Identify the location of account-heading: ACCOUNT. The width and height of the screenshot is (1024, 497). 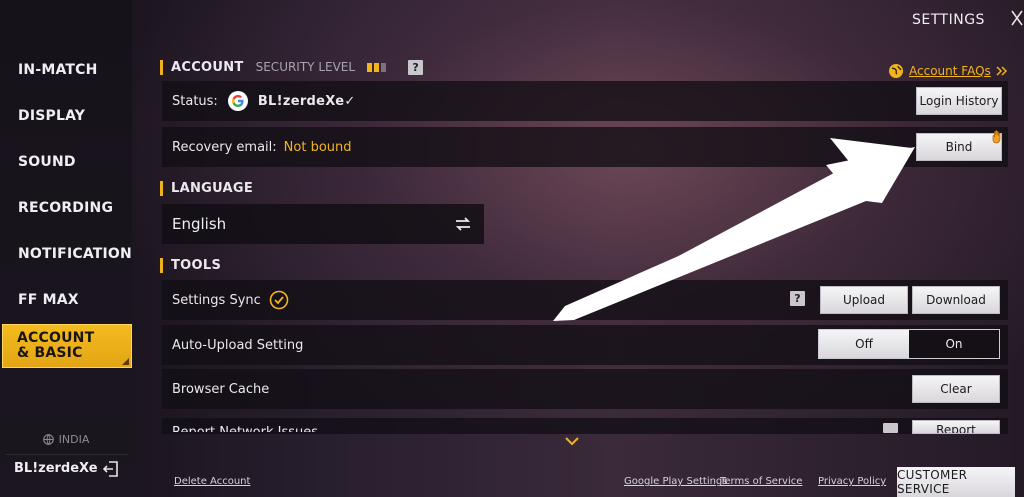
(207, 67).